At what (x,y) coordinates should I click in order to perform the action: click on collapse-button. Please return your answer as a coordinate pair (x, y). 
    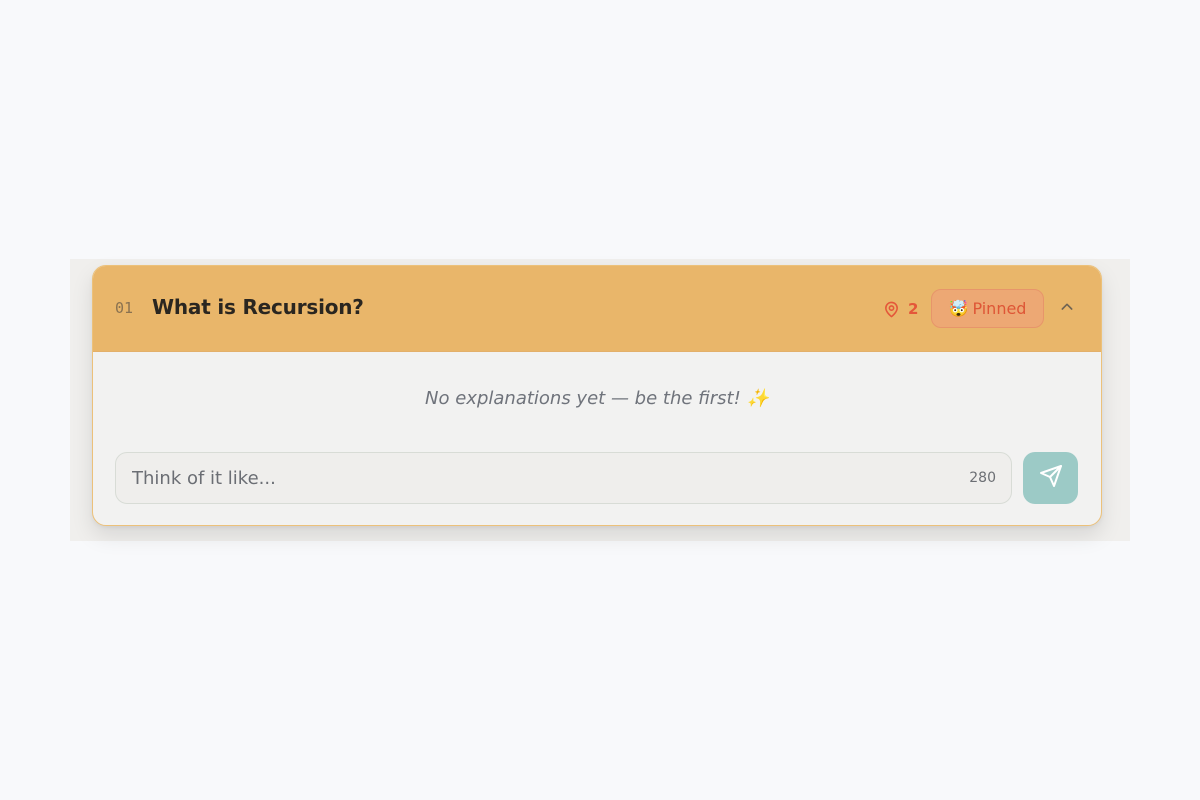
    Looking at the image, I should click on (1067, 309).